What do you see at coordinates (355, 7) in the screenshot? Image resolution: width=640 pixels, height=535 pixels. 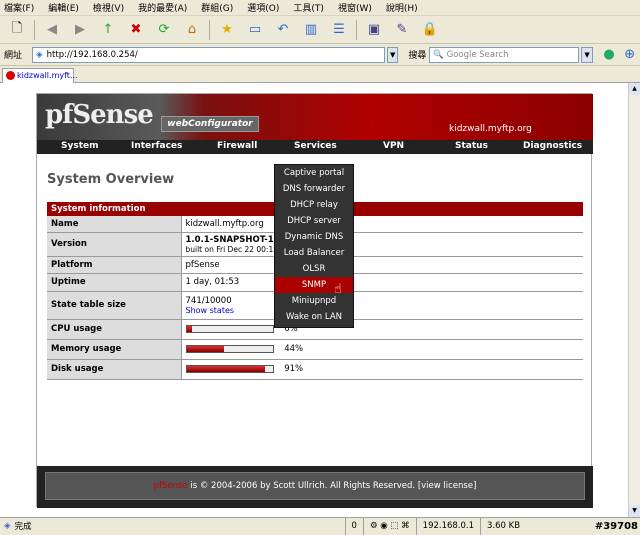 I see `menu-window: 視窗(W)` at bounding box center [355, 7].